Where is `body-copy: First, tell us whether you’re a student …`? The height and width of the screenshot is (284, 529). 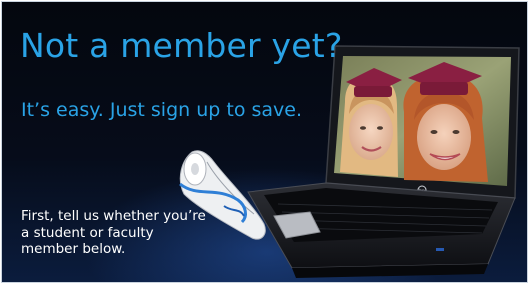 body-copy: First, tell us whether you’re a student … is located at coordinates (113, 232).